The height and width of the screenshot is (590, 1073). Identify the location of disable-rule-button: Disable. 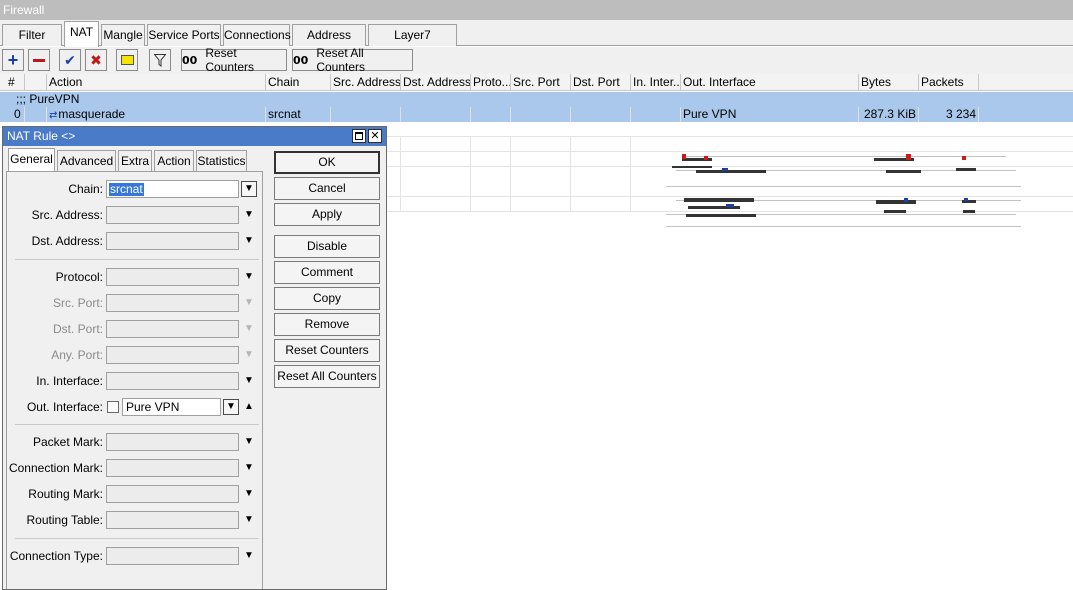
(327, 246).